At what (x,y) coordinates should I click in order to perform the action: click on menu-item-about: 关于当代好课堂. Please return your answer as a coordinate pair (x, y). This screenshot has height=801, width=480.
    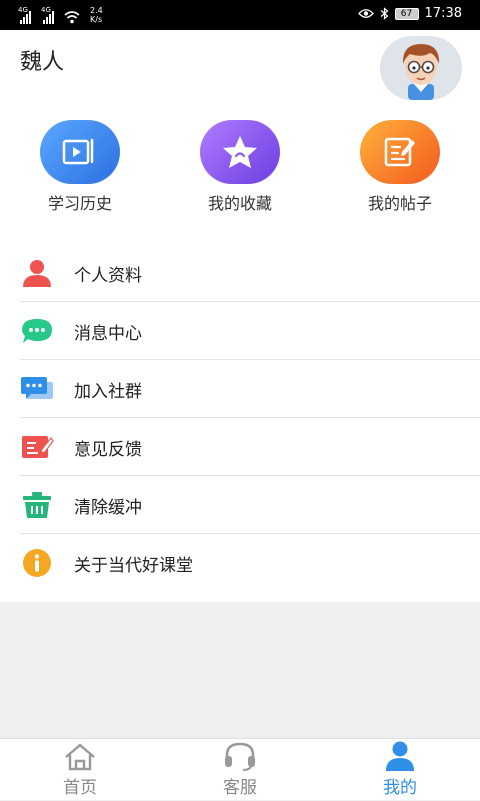
    Looking at the image, I should click on (240, 563).